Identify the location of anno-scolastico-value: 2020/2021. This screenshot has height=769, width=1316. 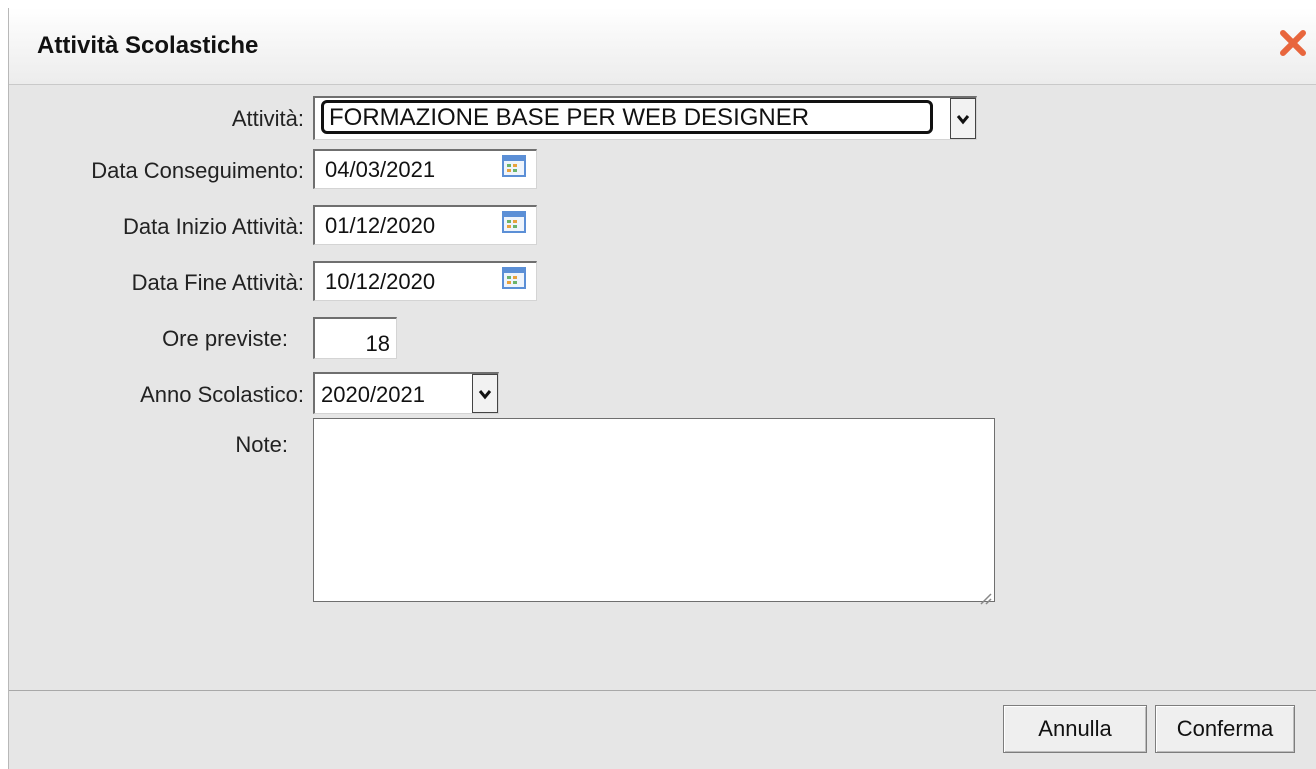
(373, 394).